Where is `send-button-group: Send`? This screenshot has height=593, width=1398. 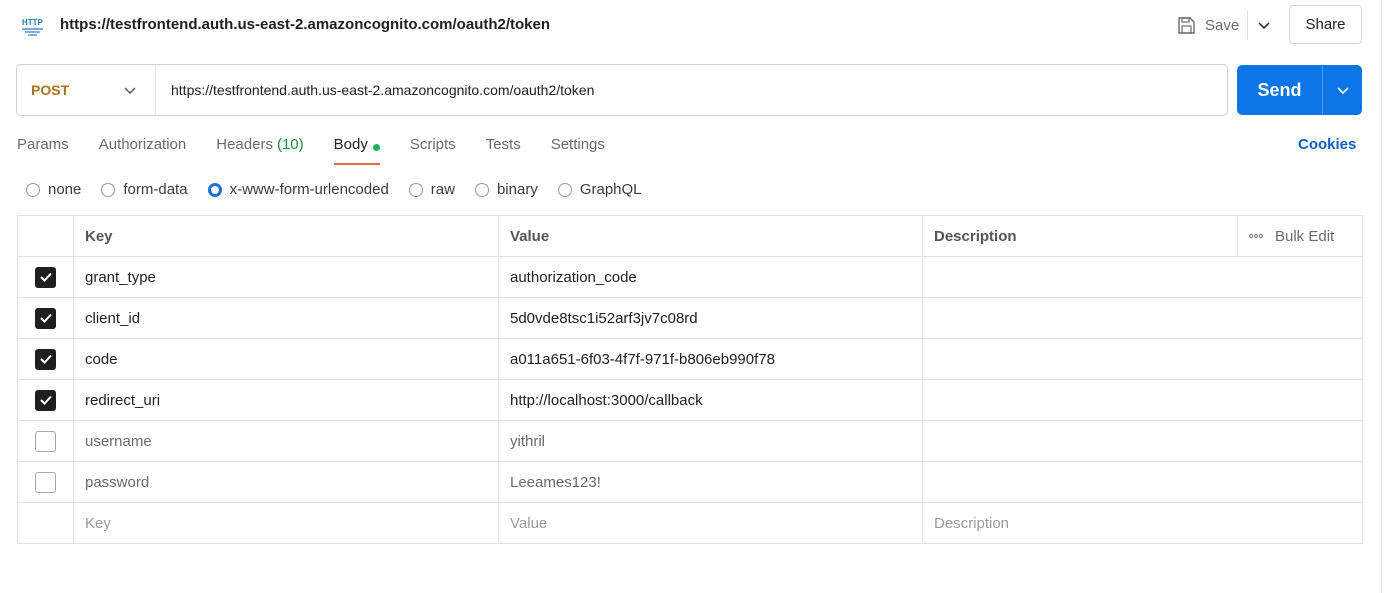
send-button-group: Send is located at coordinates (1299, 90).